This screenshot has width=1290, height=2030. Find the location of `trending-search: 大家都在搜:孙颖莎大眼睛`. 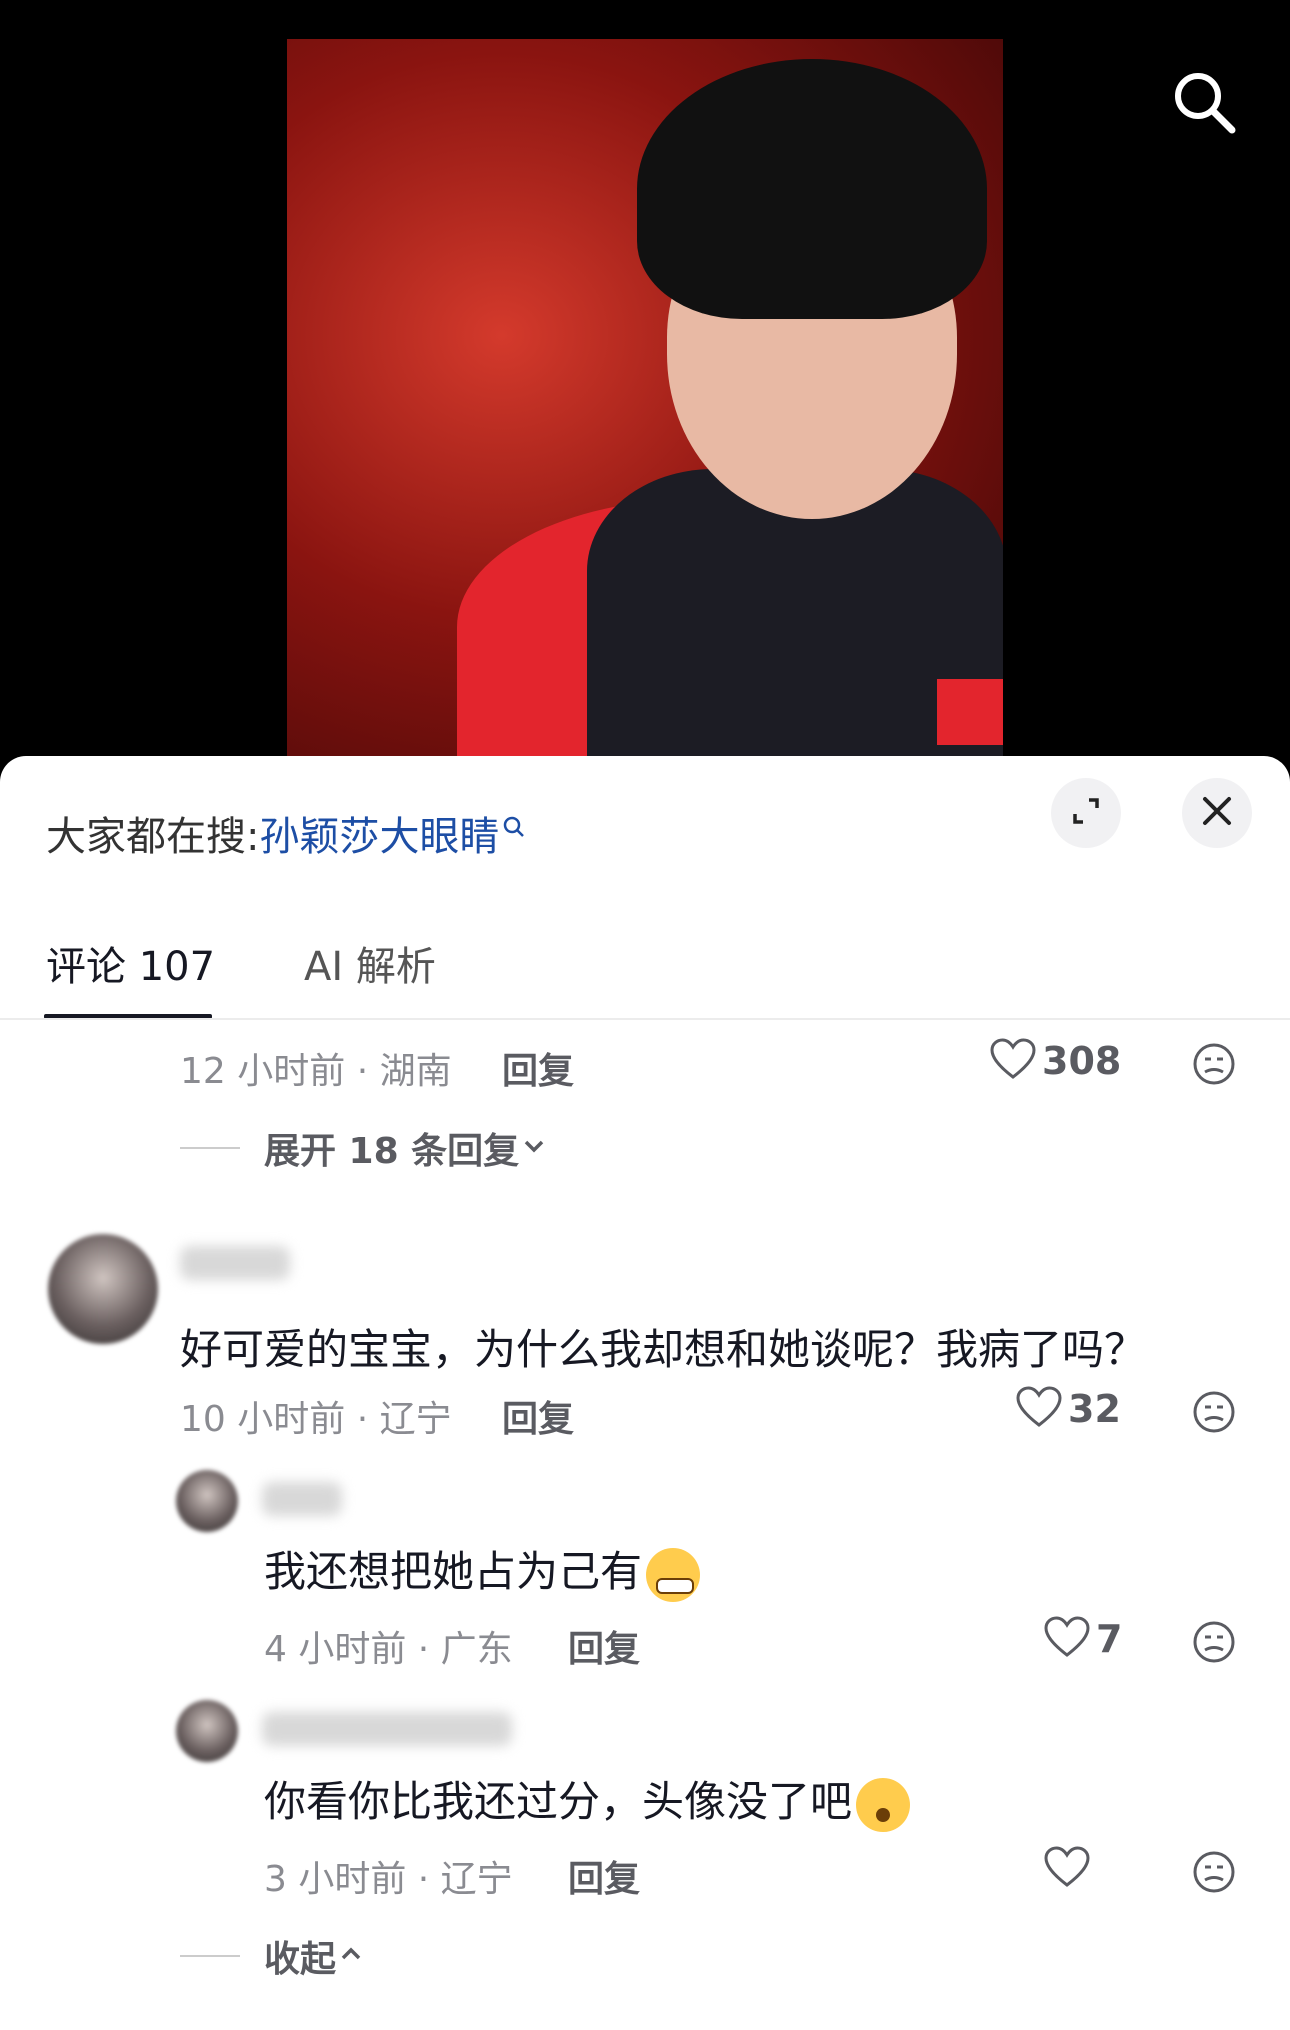

trending-search: 大家都在搜:孙颖莎大眼睛 is located at coordinates (285, 833).